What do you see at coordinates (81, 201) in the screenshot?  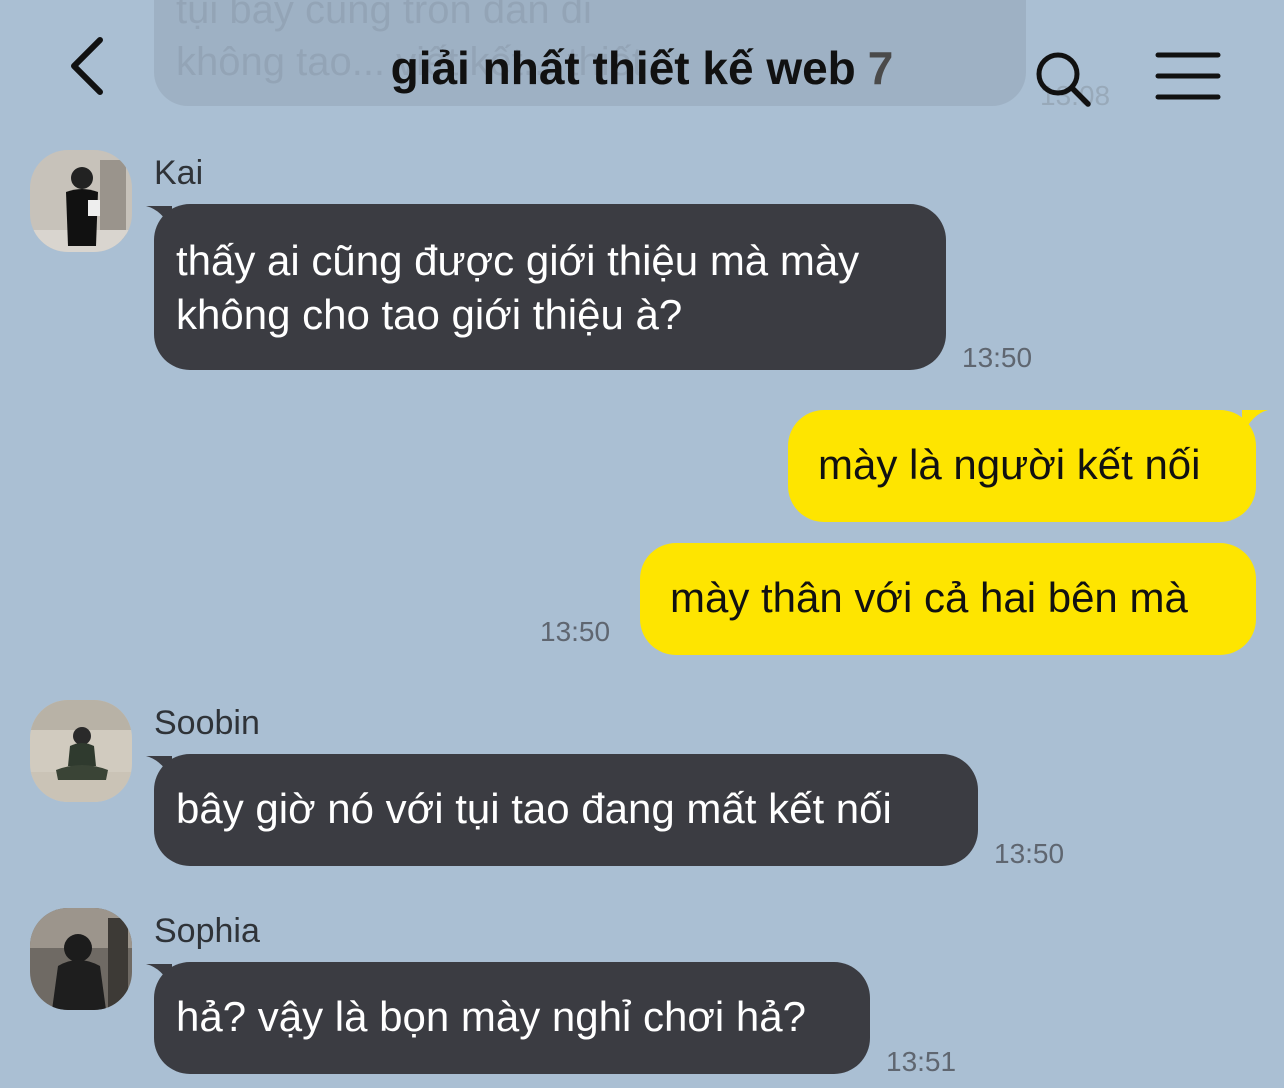 I see `avatar-kai` at bounding box center [81, 201].